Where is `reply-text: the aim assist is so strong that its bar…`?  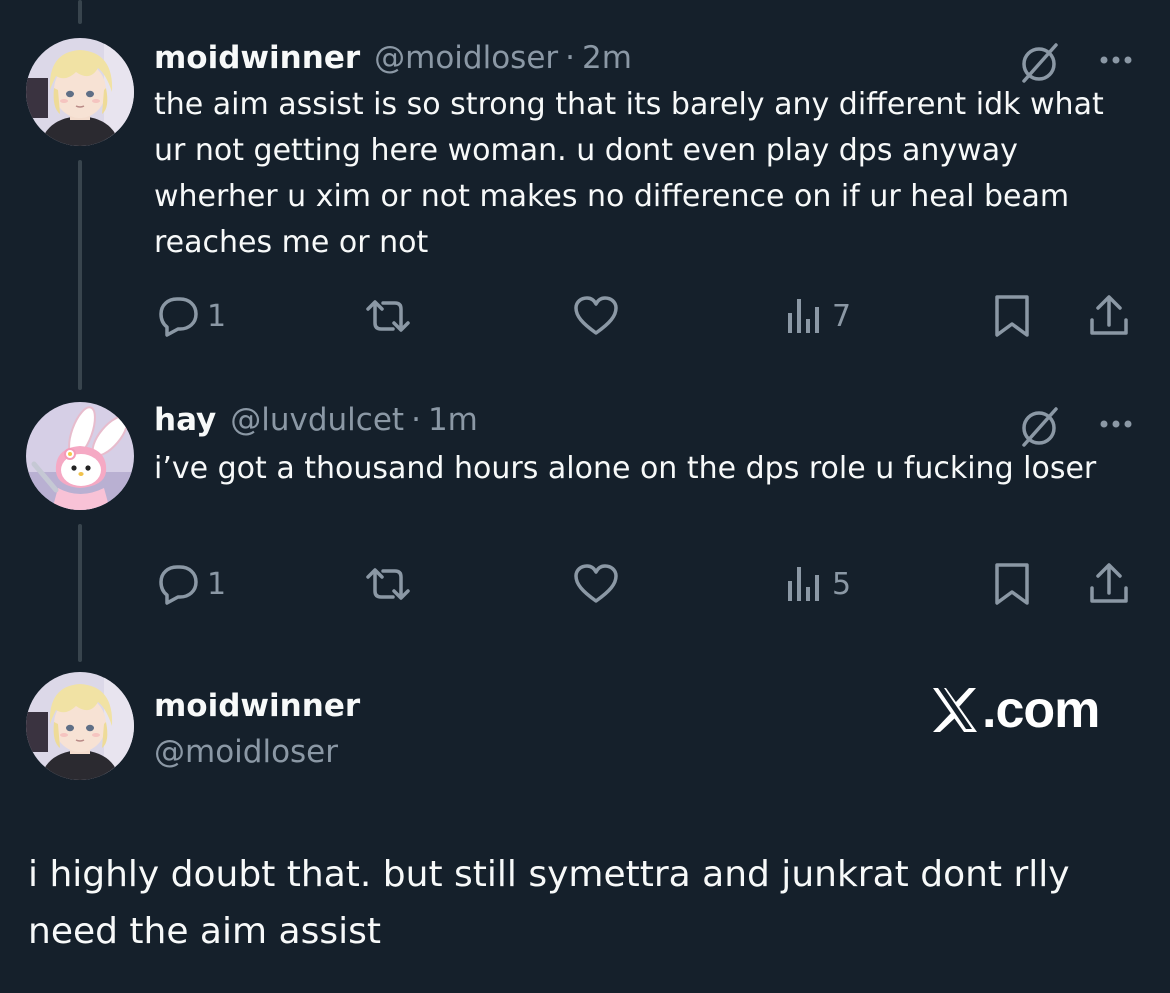
reply-text: the aim assist is so strong that its bar… is located at coordinates (629, 173).